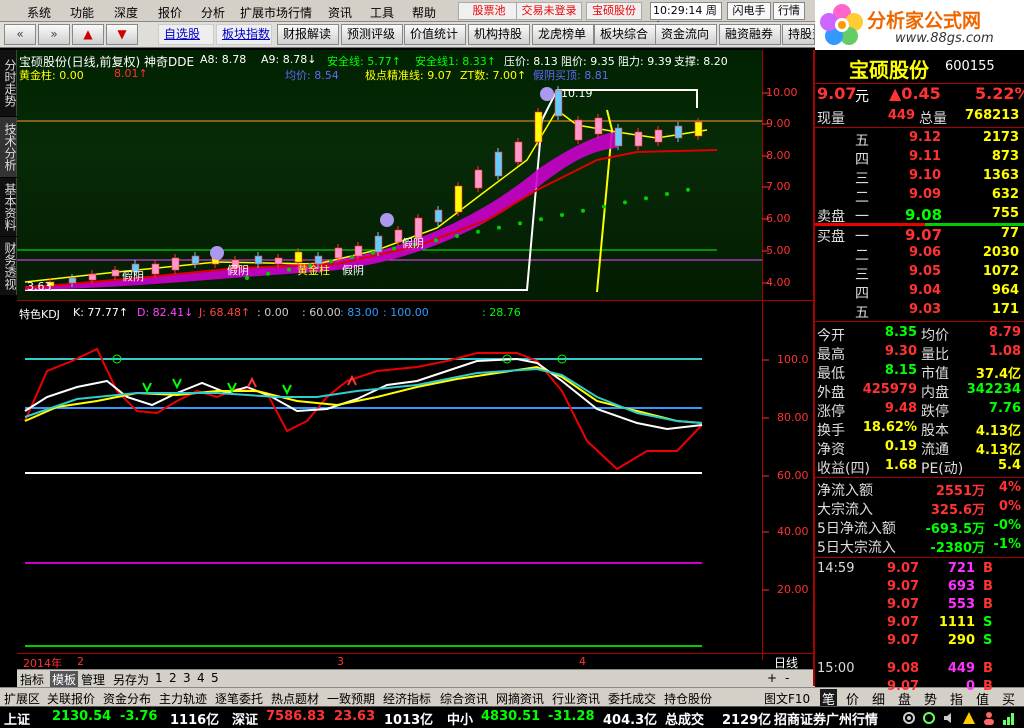  I want to click on function-tab: 热点题材, so click(295, 698).